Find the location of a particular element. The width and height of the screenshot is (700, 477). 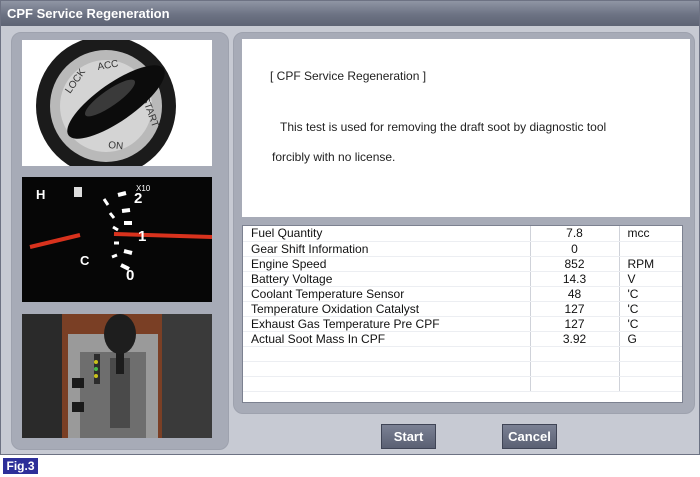

temp-cold-label: C is located at coordinates (85, 260).